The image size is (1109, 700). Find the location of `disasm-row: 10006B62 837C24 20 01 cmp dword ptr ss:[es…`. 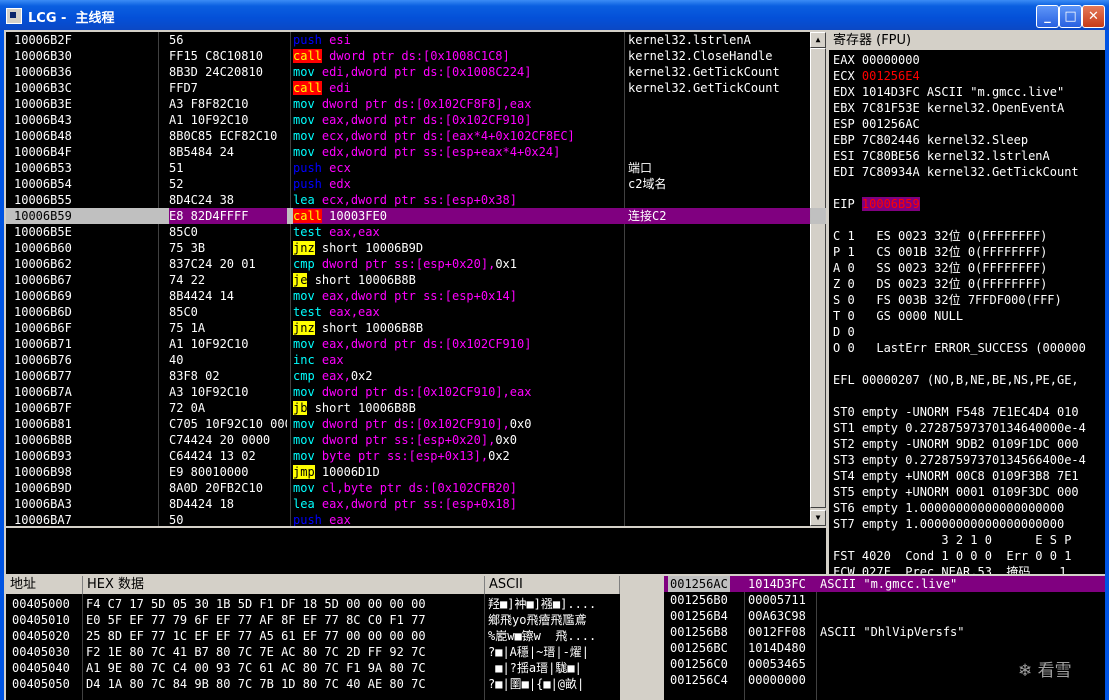

disasm-row: 10006B62 837C24 20 01 cmp dword ptr ss:[es… is located at coordinates (416, 264).